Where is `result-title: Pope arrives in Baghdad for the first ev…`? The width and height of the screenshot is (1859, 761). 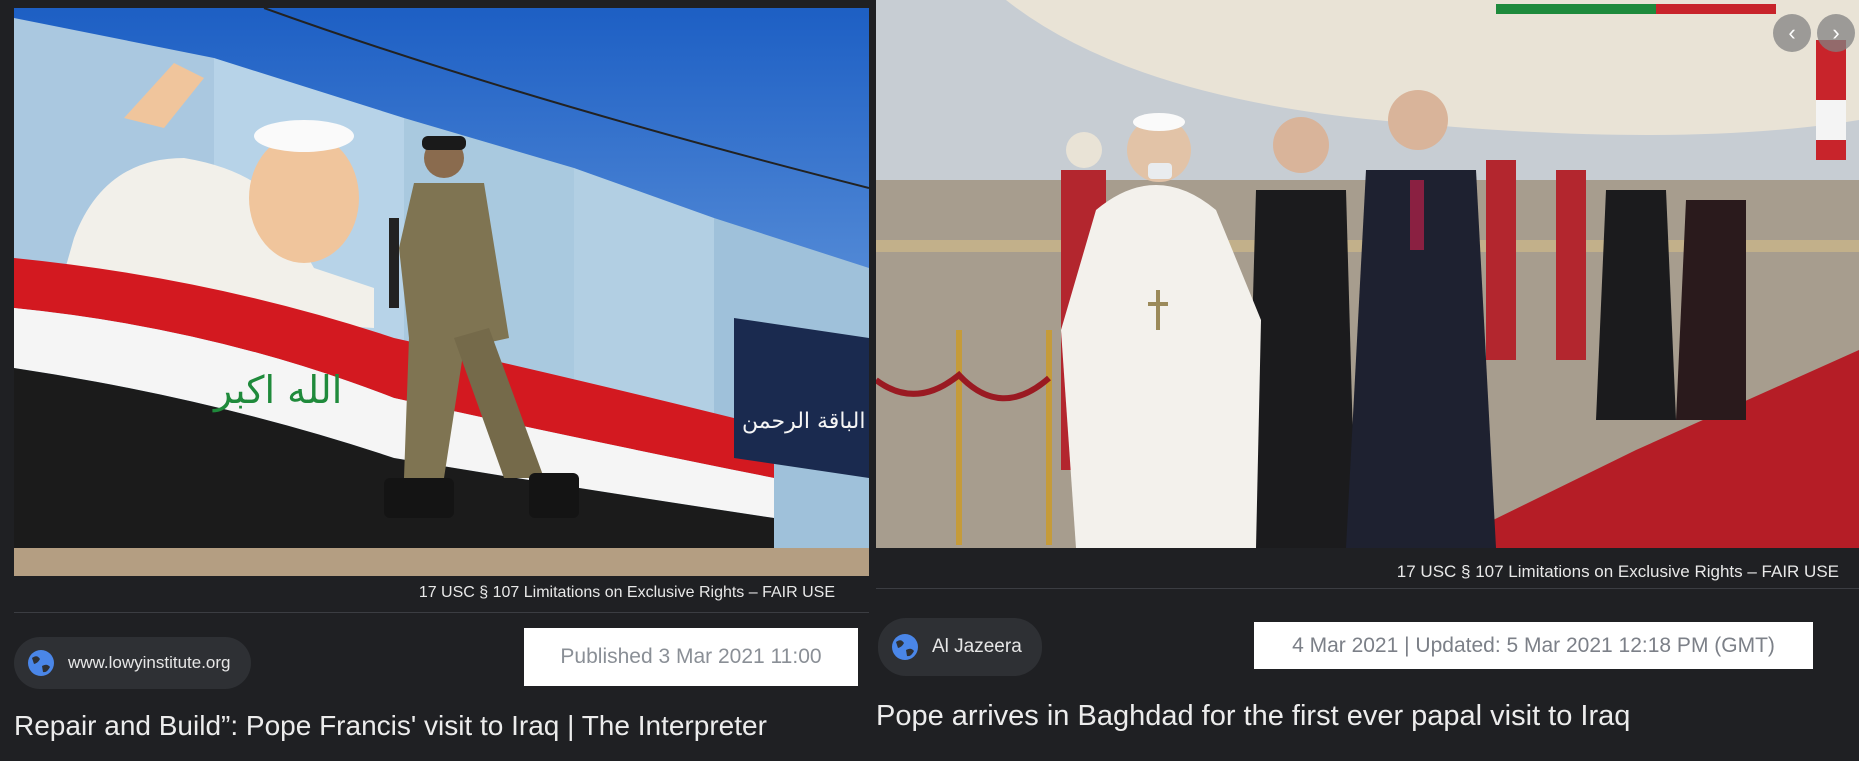
result-title: Pope arrives in Baghdad for the first ev… is located at coordinates (1253, 716).